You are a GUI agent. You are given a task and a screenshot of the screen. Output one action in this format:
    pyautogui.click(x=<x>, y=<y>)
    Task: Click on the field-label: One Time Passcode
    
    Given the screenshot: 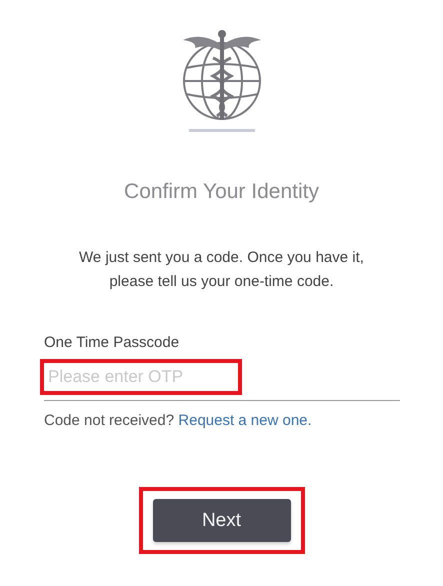 What is the action you would take?
    pyautogui.click(x=112, y=342)
    